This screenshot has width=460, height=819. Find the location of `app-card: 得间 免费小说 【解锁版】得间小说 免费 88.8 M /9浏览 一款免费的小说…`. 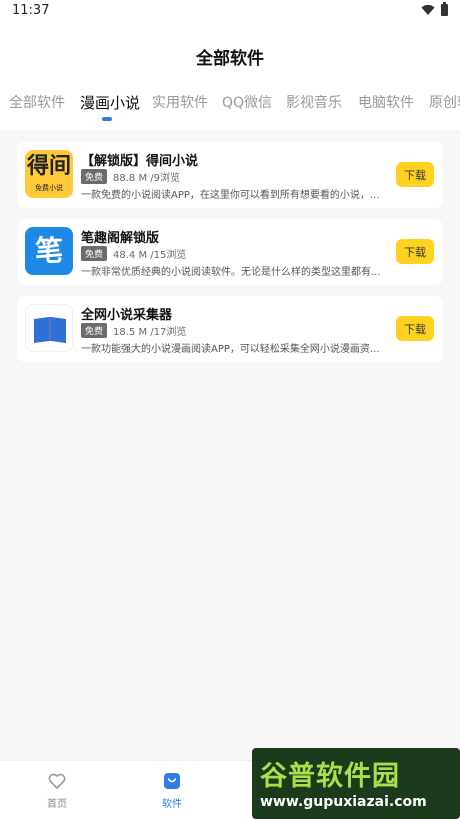

app-card: 得间 免费小说 【解锁版】得间小说 免费 88.8 M /9浏览 一款免费的小说… is located at coordinates (230, 175).